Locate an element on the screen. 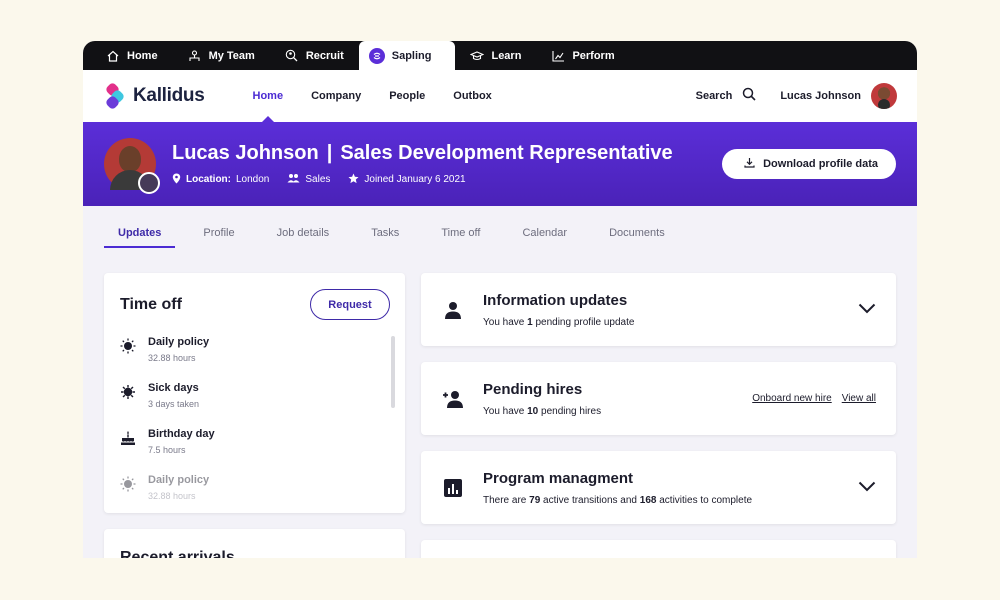 The image size is (1000, 600). location-pin-icon is located at coordinates (176, 180).